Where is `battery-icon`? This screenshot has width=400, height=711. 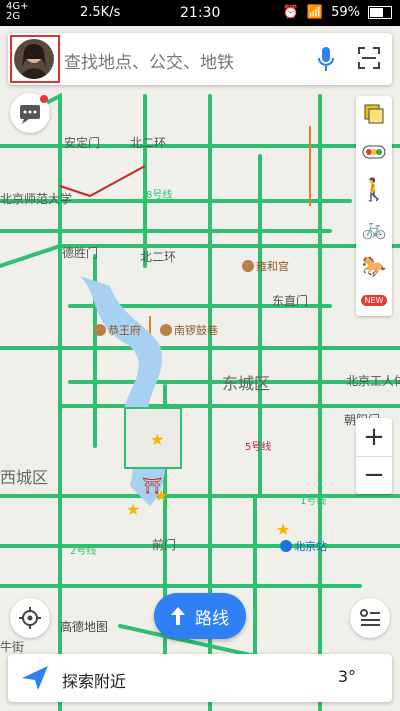 battery-icon is located at coordinates (380, 12).